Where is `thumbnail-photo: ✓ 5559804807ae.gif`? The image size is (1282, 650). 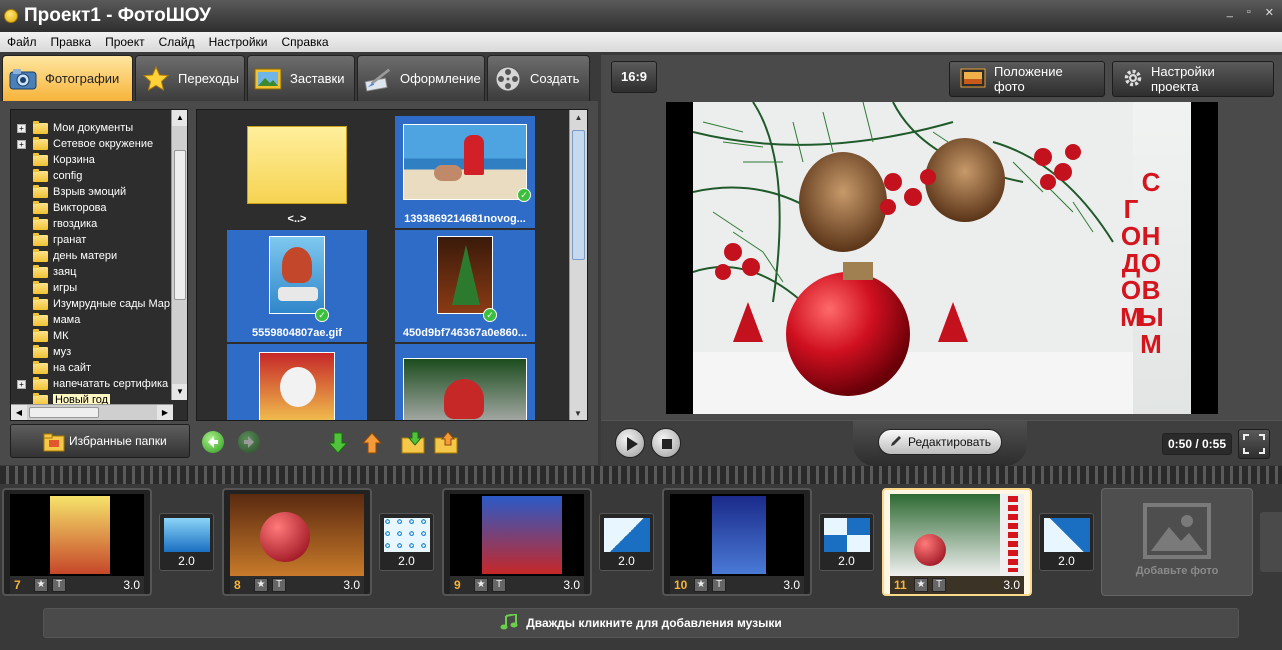 thumbnail-photo: ✓ 5559804807ae.gif is located at coordinates (297, 286).